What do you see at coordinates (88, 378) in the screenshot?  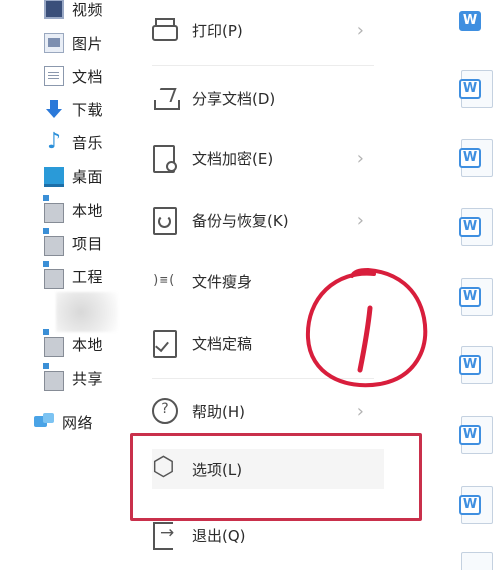 I see `nav-item-label: 共享` at bounding box center [88, 378].